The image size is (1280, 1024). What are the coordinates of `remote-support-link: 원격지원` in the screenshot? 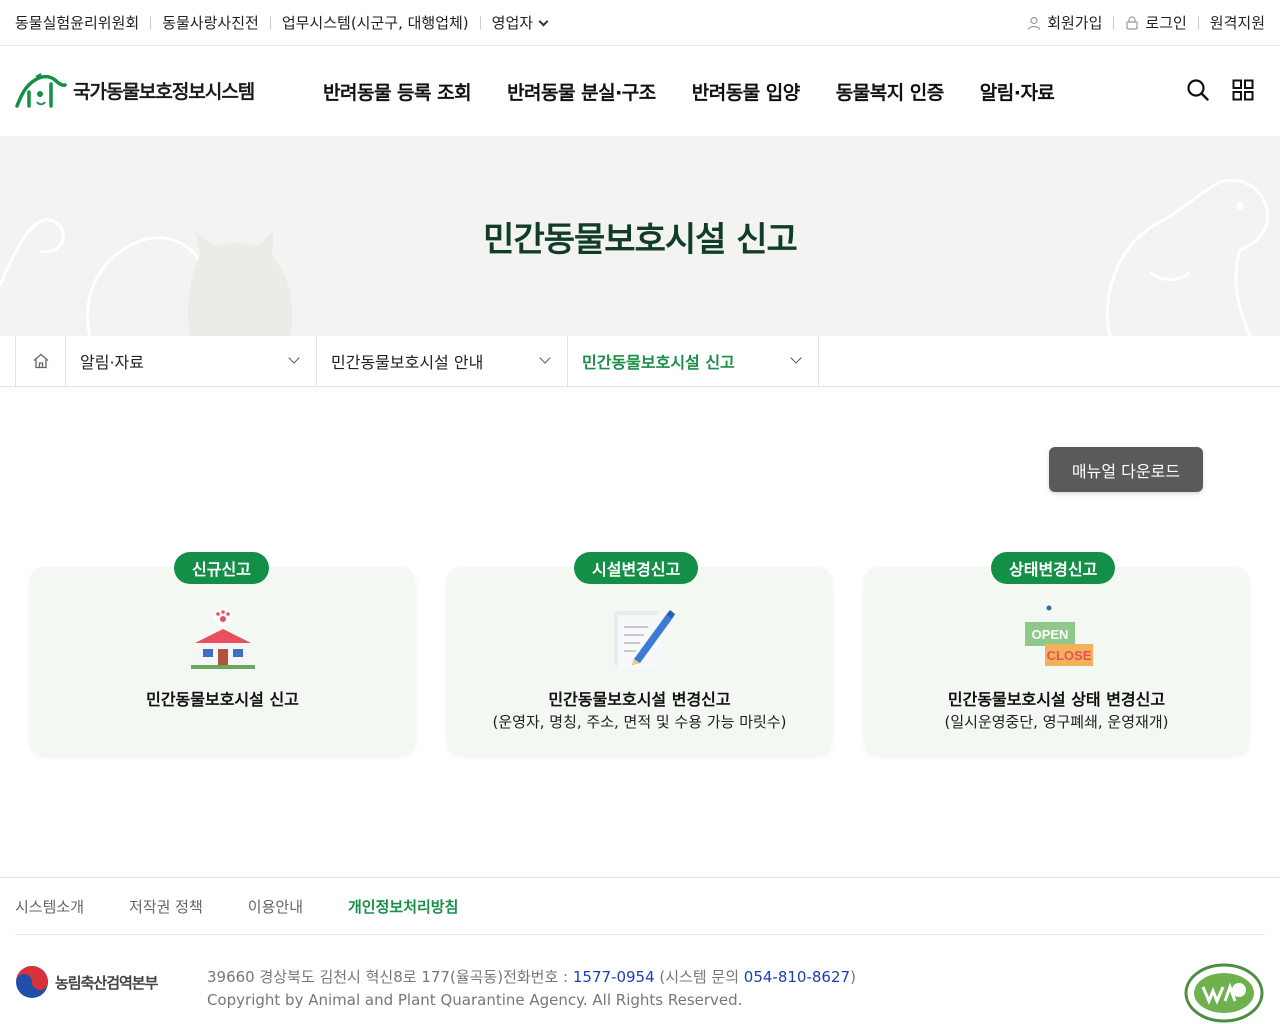 It's located at (1237, 22).